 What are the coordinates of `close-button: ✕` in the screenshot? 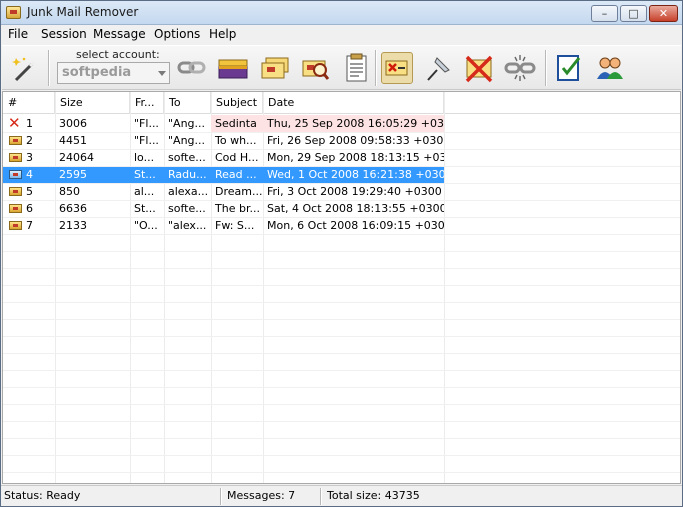 It's located at (663, 13).